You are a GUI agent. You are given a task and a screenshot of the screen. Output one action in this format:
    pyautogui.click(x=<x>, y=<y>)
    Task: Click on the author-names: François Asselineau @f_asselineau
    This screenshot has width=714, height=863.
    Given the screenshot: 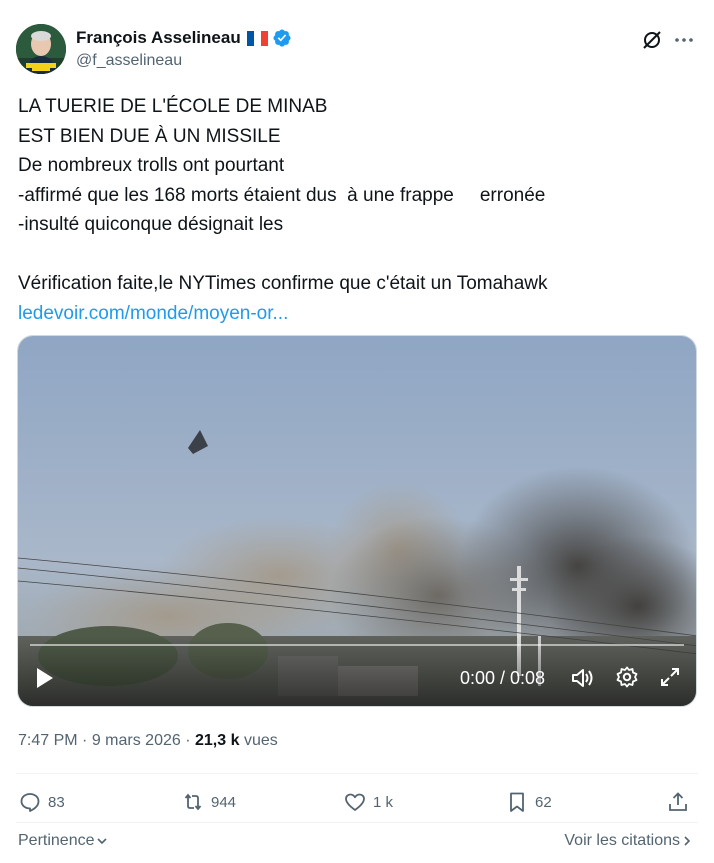 What is the action you would take?
    pyautogui.click(x=184, y=48)
    